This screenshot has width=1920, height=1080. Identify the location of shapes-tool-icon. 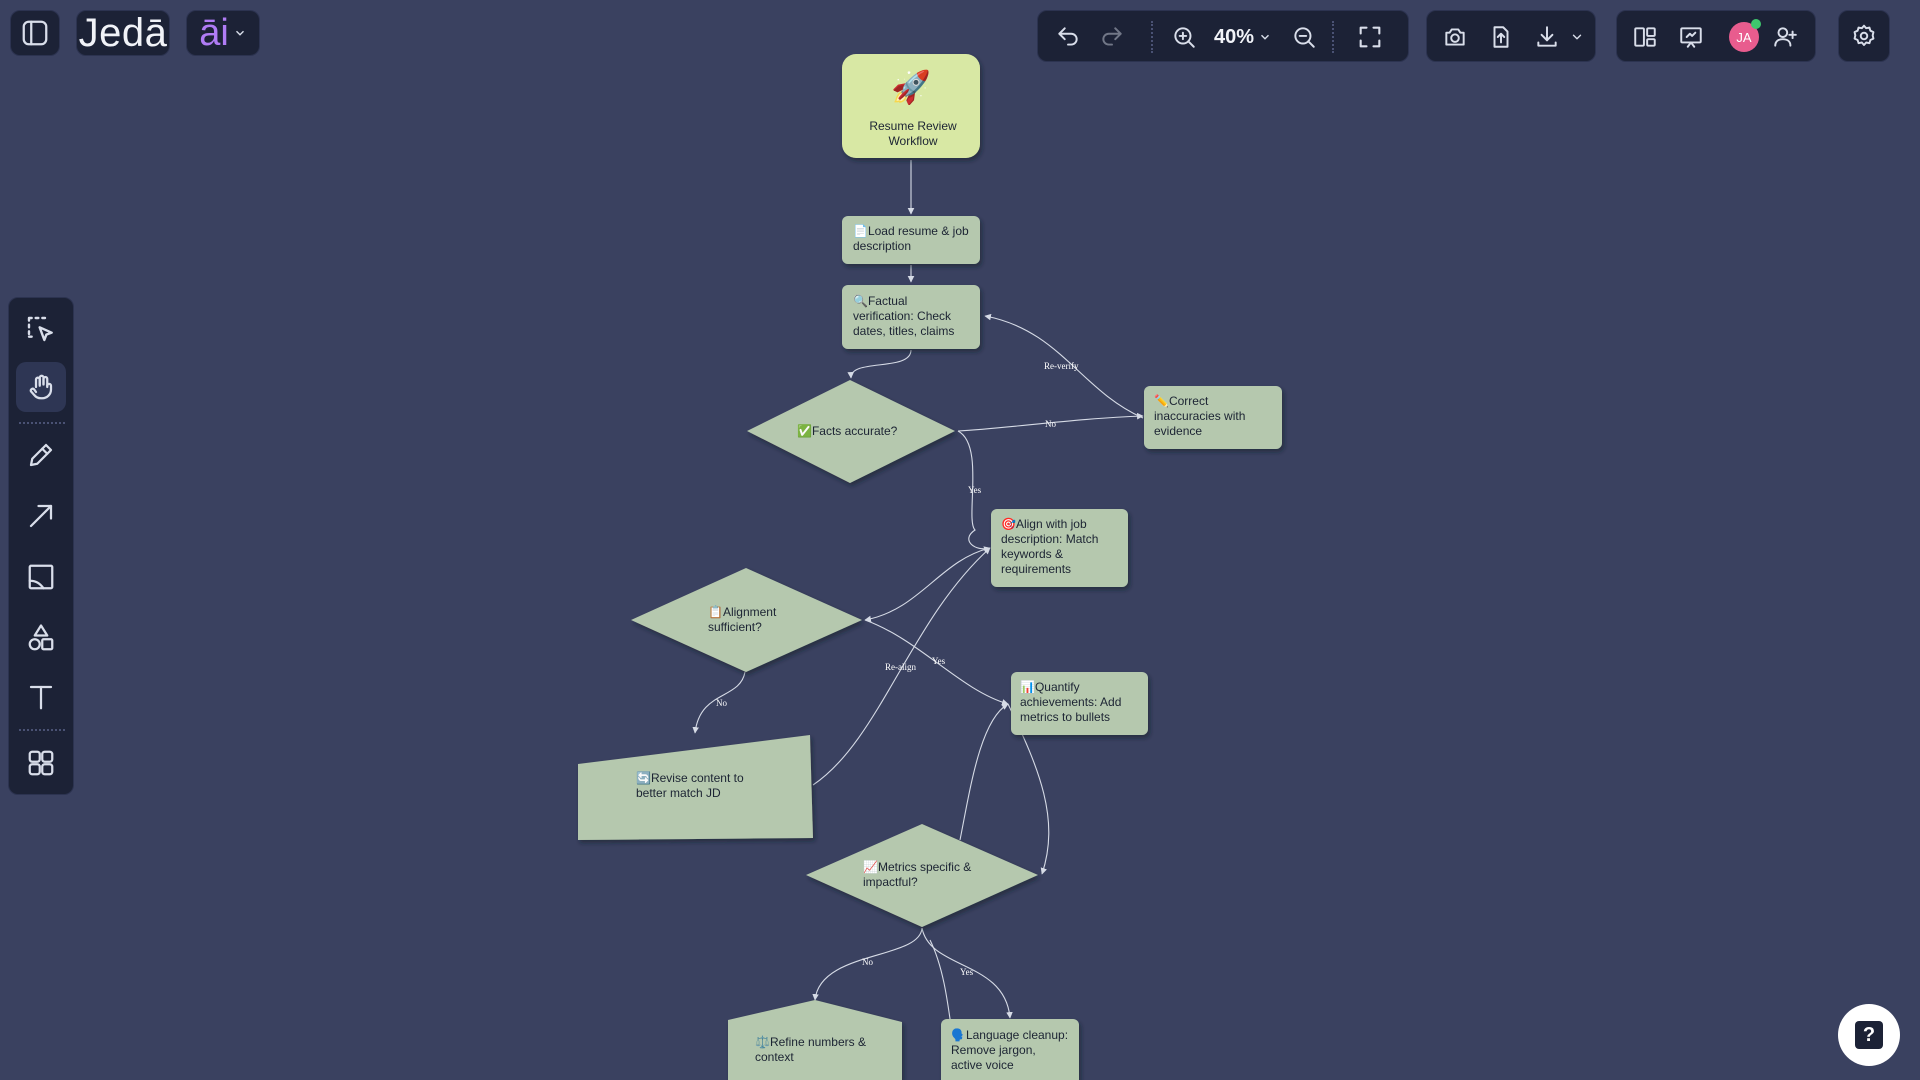
(41, 638).